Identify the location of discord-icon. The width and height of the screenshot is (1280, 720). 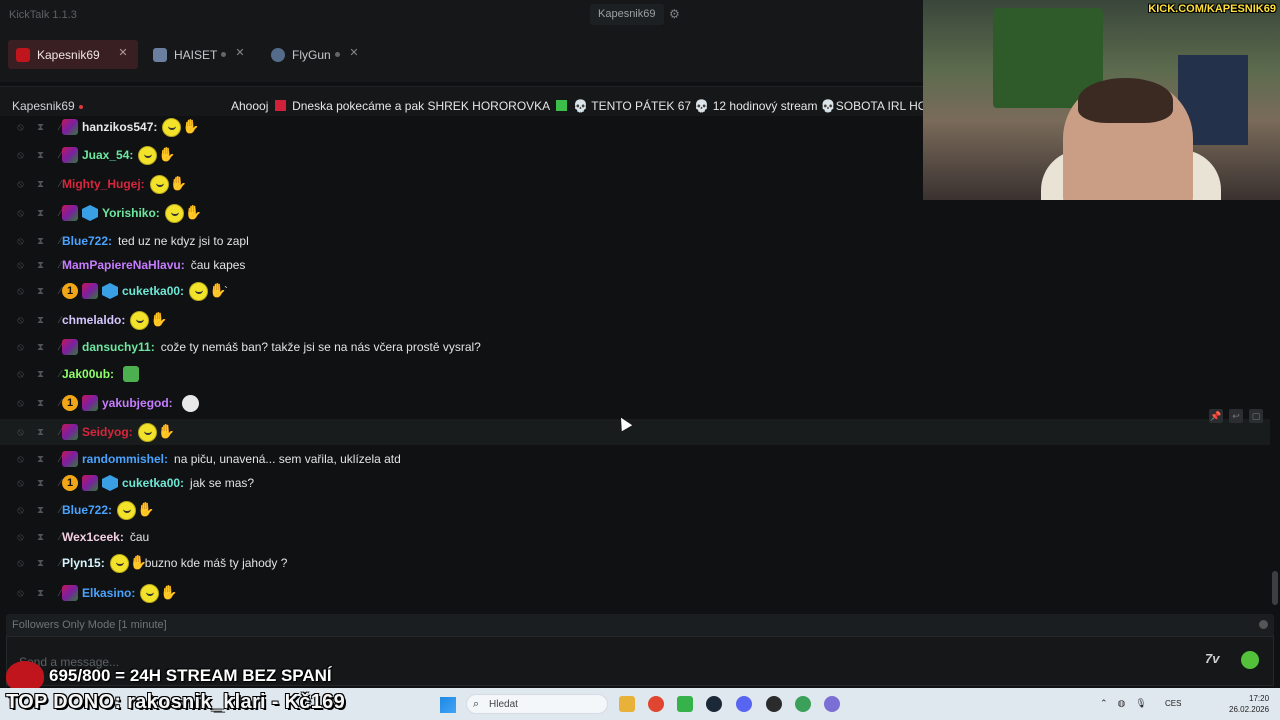
(744, 704).